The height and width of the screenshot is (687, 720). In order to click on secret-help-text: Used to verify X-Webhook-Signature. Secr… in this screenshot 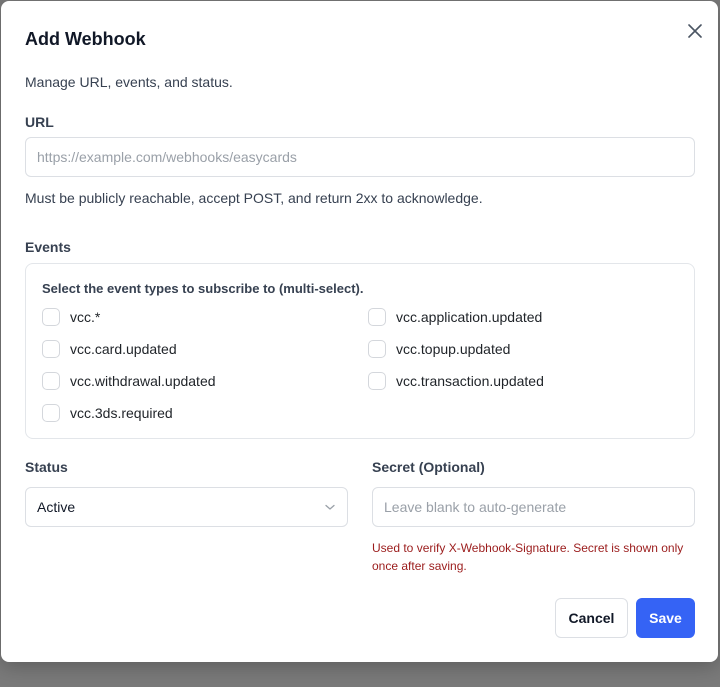, I will do `click(528, 557)`.